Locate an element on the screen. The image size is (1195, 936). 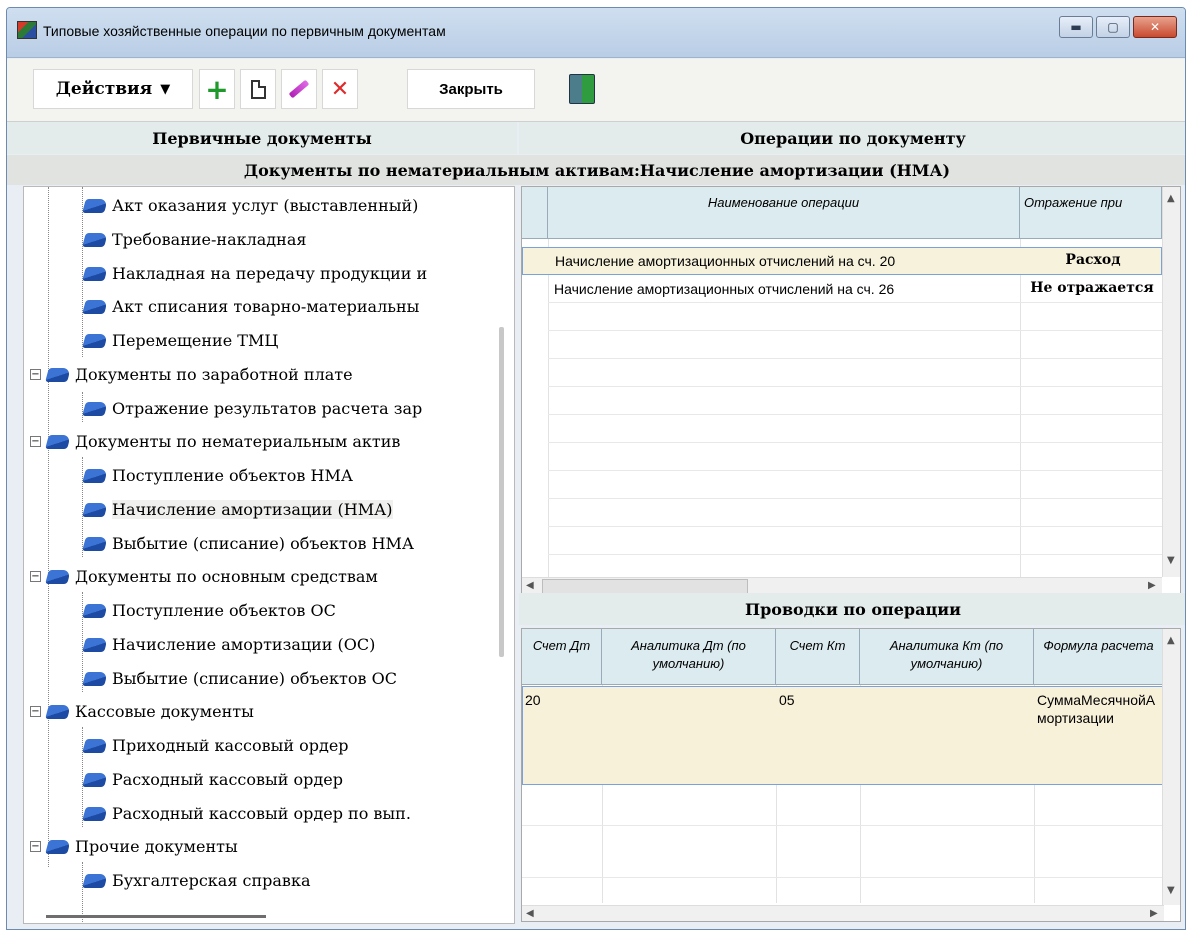
actions-menu-button: Действия ▼ is located at coordinates (113, 89).